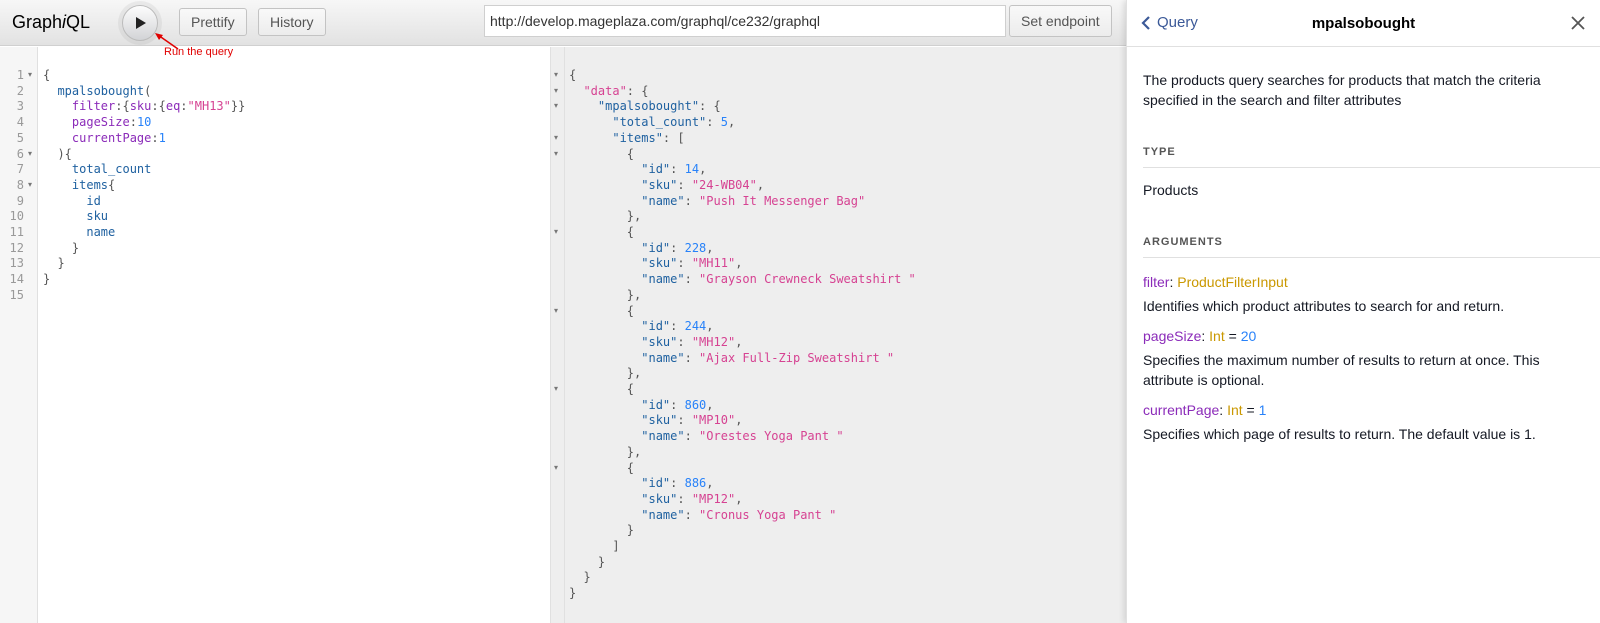 The image size is (1600, 623). What do you see at coordinates (1181, 410) in the screenshot?
I see `argument-name: currentPage` at bounding box center [1181, 410].